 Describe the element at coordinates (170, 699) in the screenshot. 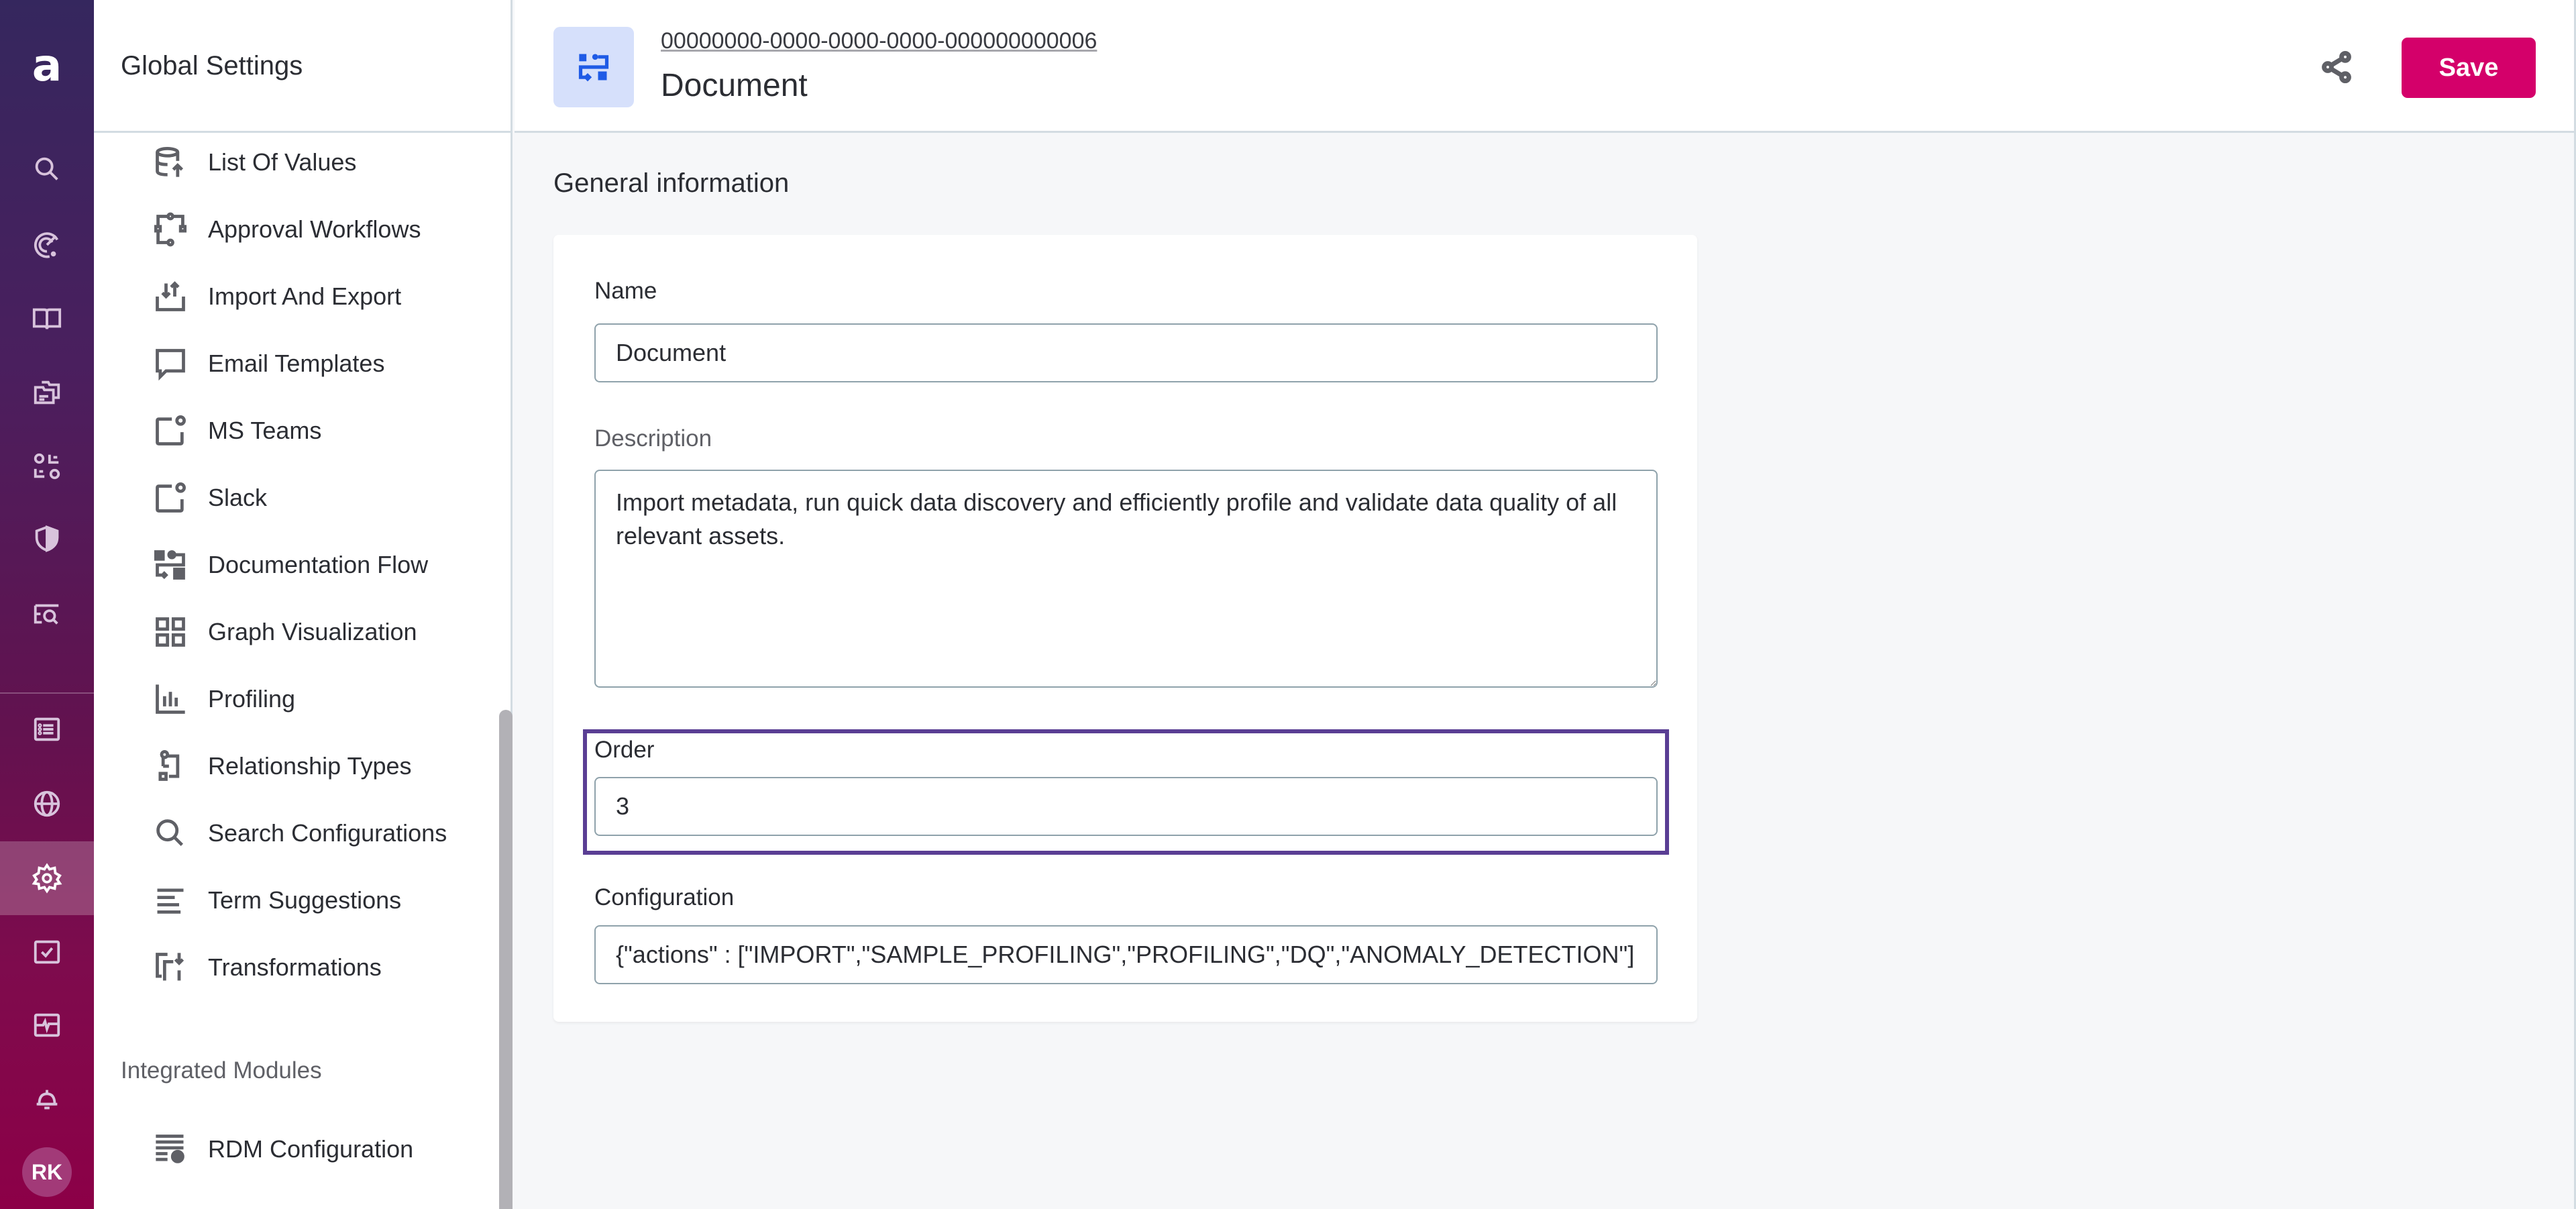

I see `bar-chart-icon` at that location.